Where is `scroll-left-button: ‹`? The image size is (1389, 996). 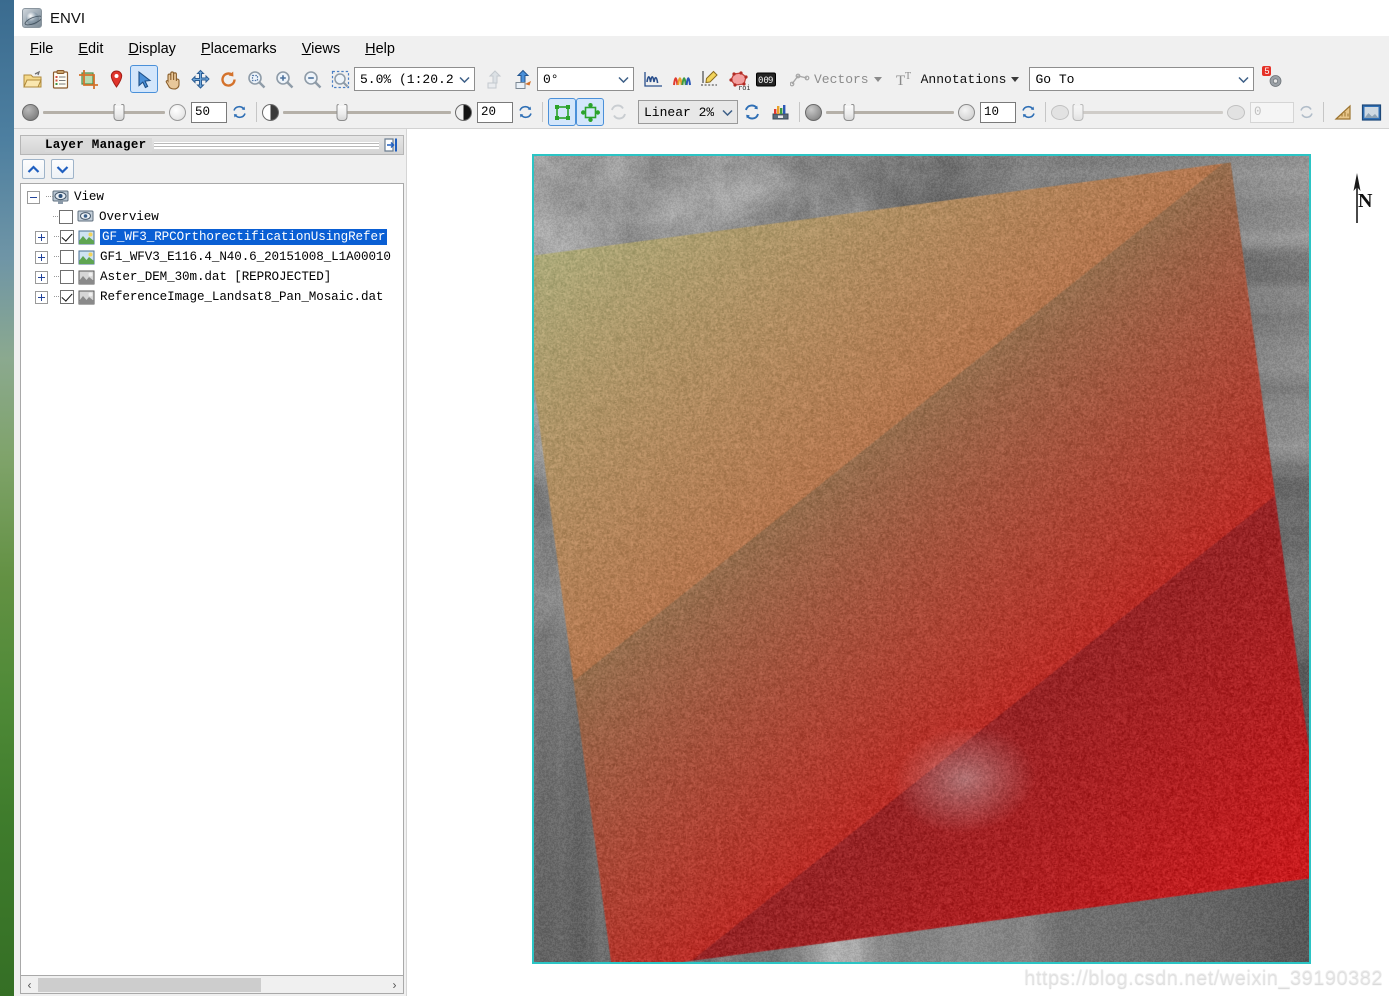 scroll-left-button: ‹ is located at coordinates (29, 985).